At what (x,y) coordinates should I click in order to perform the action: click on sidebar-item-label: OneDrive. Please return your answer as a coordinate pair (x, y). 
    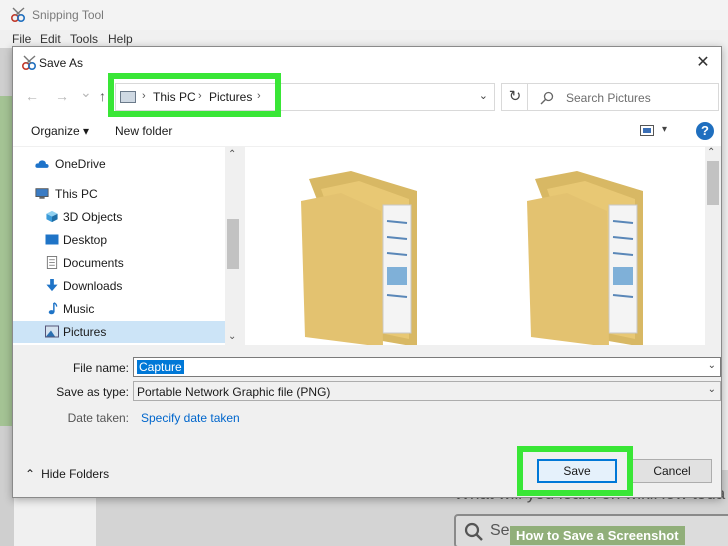
    Looking at the image, I should click on (80, 164).